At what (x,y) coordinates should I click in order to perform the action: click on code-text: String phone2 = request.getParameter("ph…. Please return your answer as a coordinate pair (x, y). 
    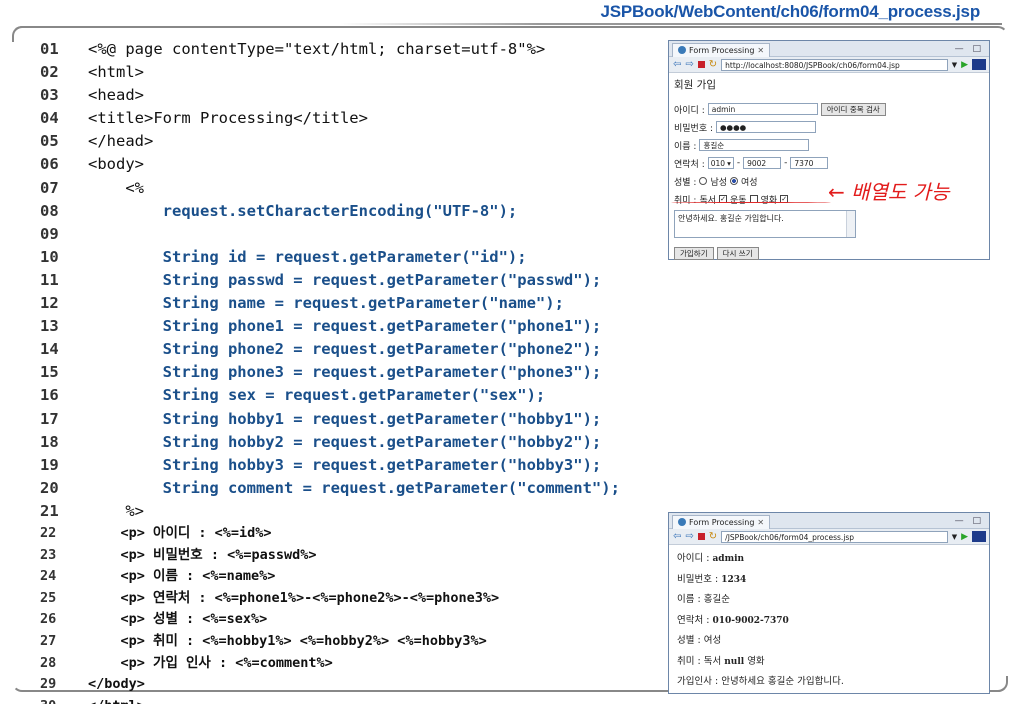
    Looking at the image, I should click on (345, 349).